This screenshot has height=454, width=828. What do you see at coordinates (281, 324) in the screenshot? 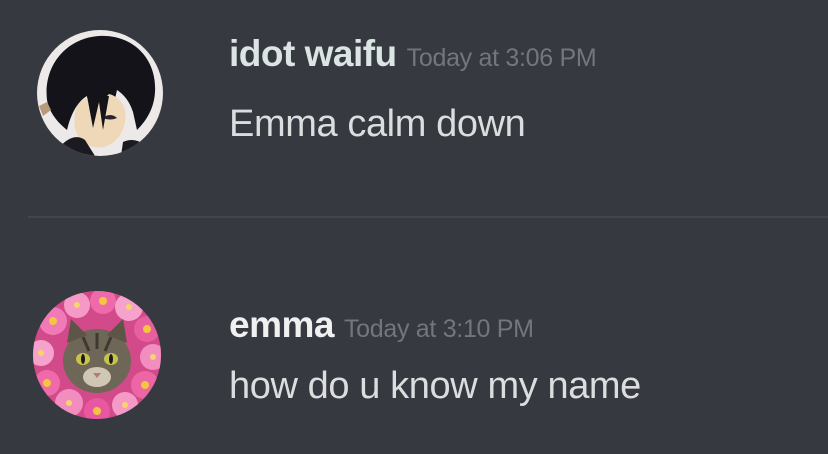
I see `username: emma` at bounding box center [281, 324].